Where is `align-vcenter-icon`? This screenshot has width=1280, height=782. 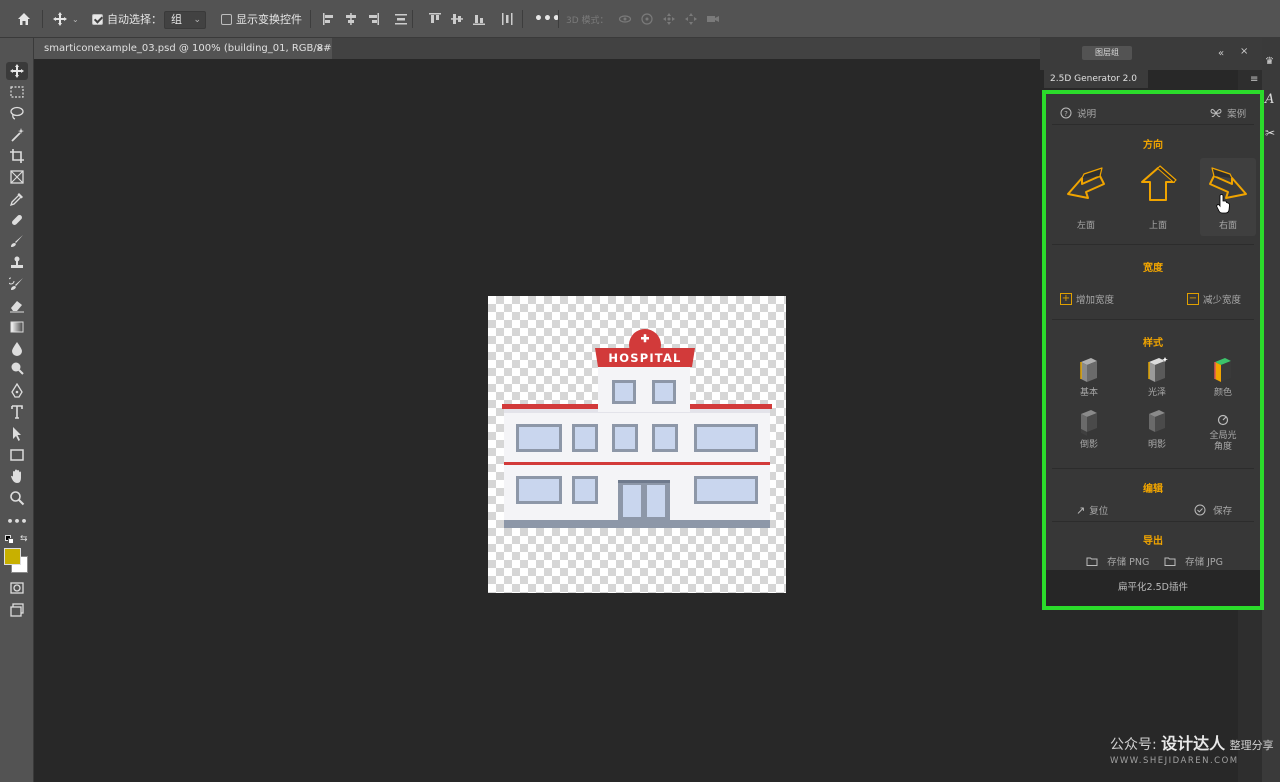 align-vcenter-icon is located at coordinates (457, 19).